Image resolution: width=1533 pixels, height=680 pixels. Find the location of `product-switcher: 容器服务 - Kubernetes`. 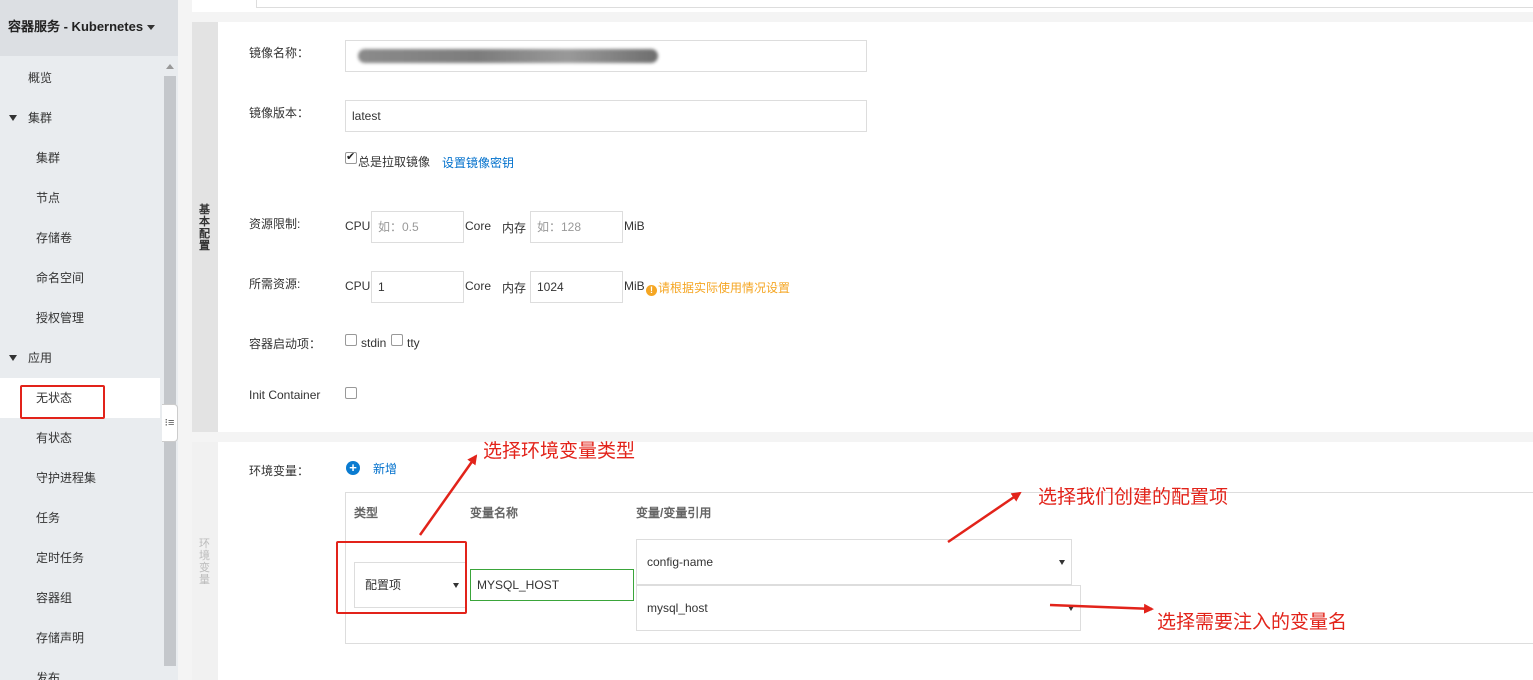

product-switcher: 容器服务 - Kubernetes is located at coordinates (89, 28).